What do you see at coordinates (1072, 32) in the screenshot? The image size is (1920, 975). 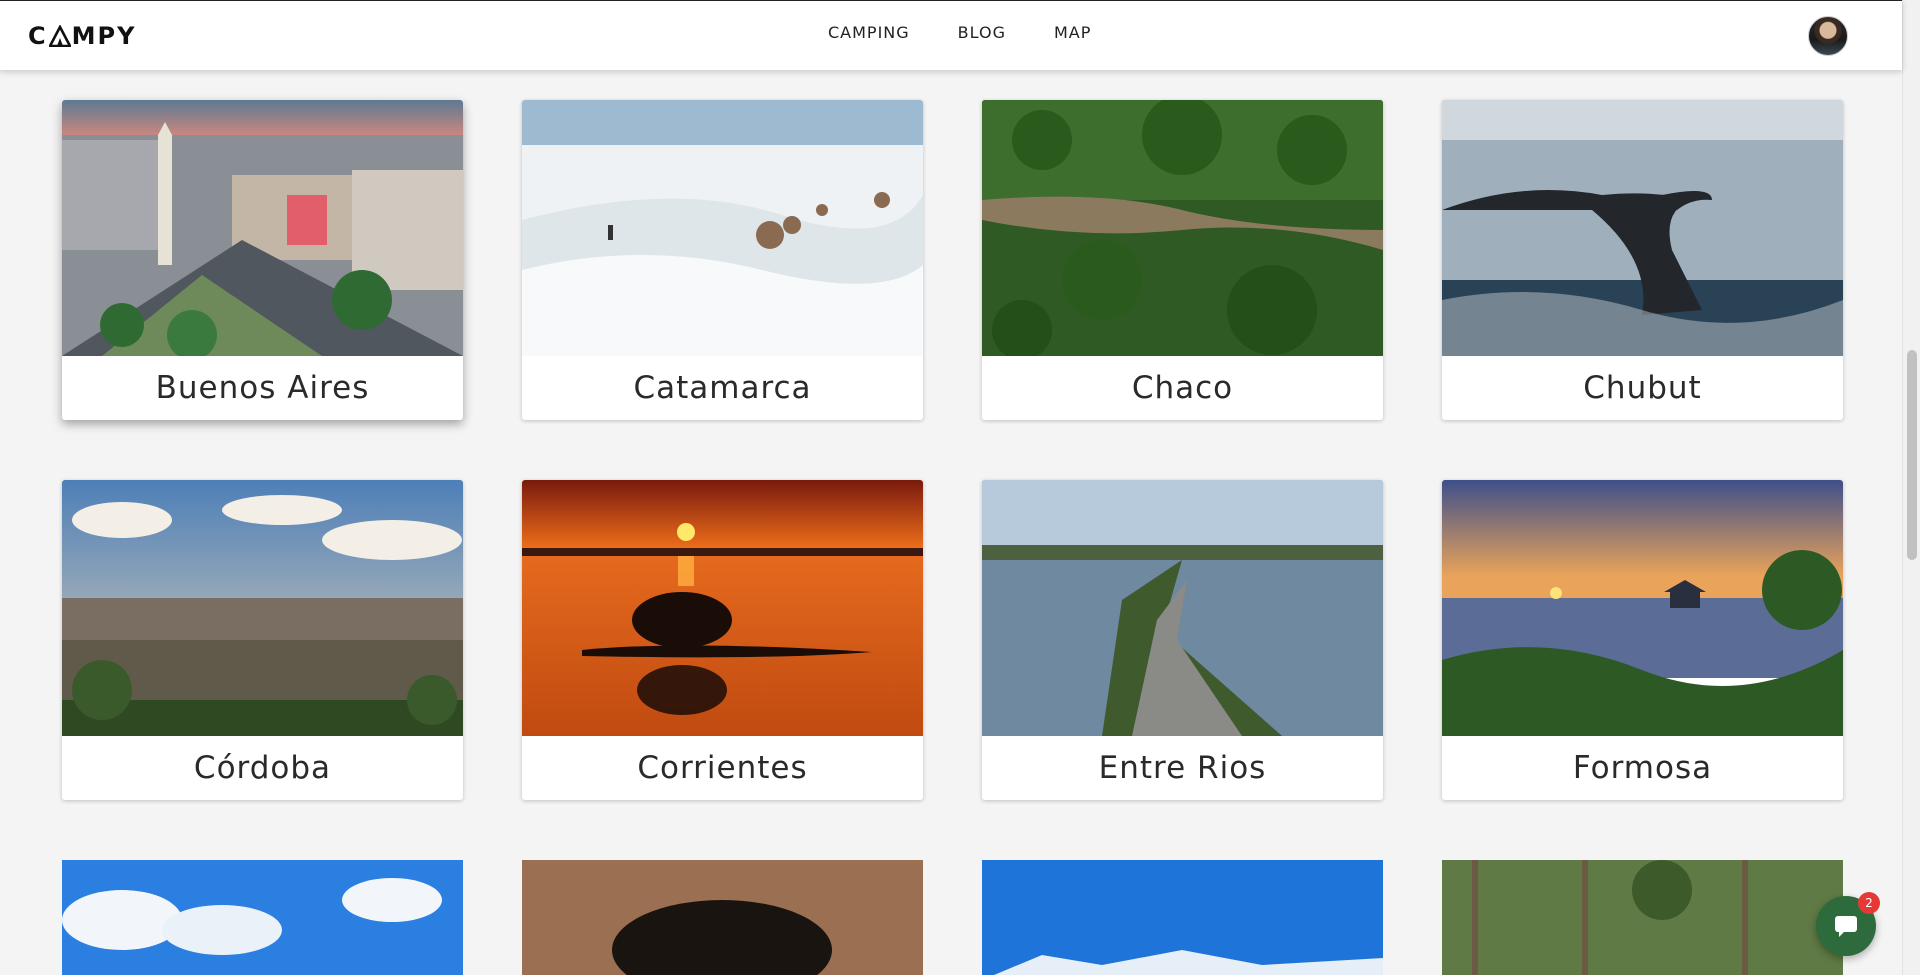 I see `nav-map: MAP` at bounding box center [1072, 32].